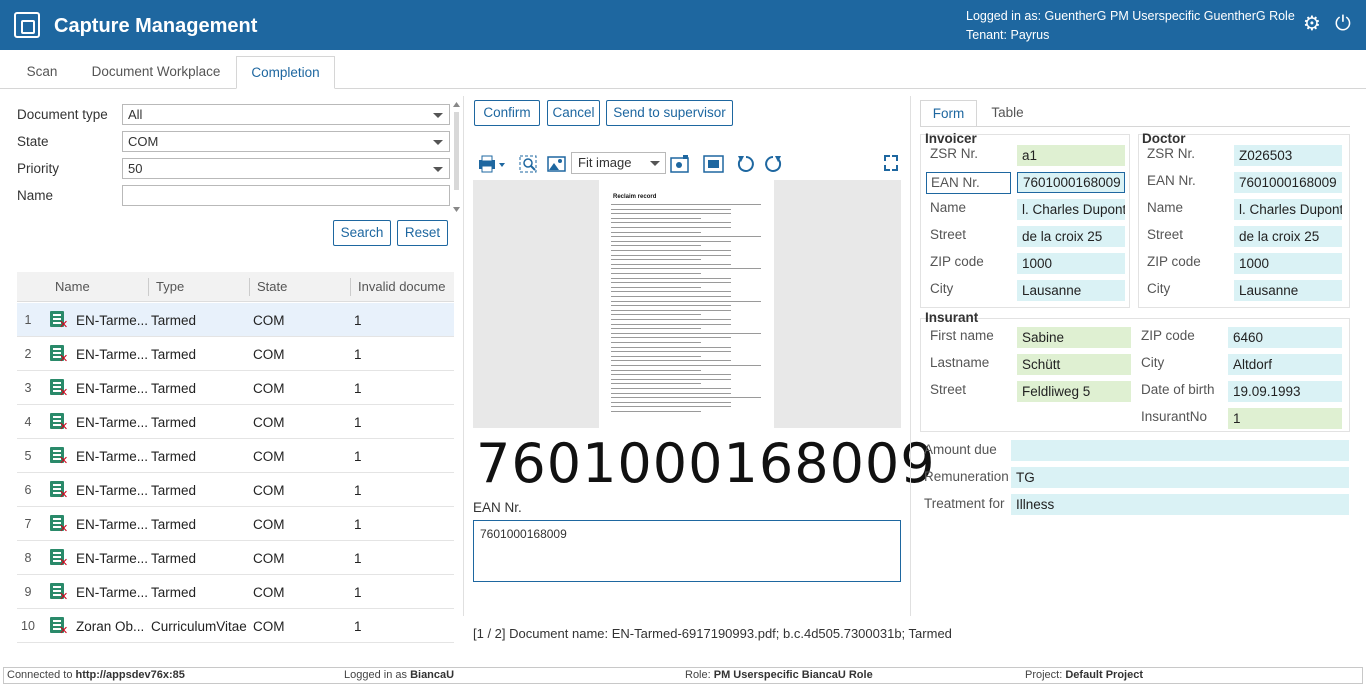  What do you see at coordinates (235, 320) in the screenshot?
I see `table-row: 1 ✕ EN-Tarme... Tarmed COM 1` at bounding box center [235, 320].